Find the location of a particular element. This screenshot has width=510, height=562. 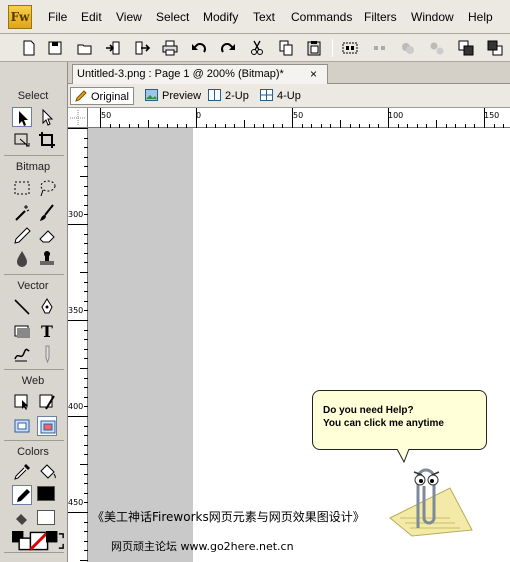

show-slices-icon is located at coordinates (47, 426).